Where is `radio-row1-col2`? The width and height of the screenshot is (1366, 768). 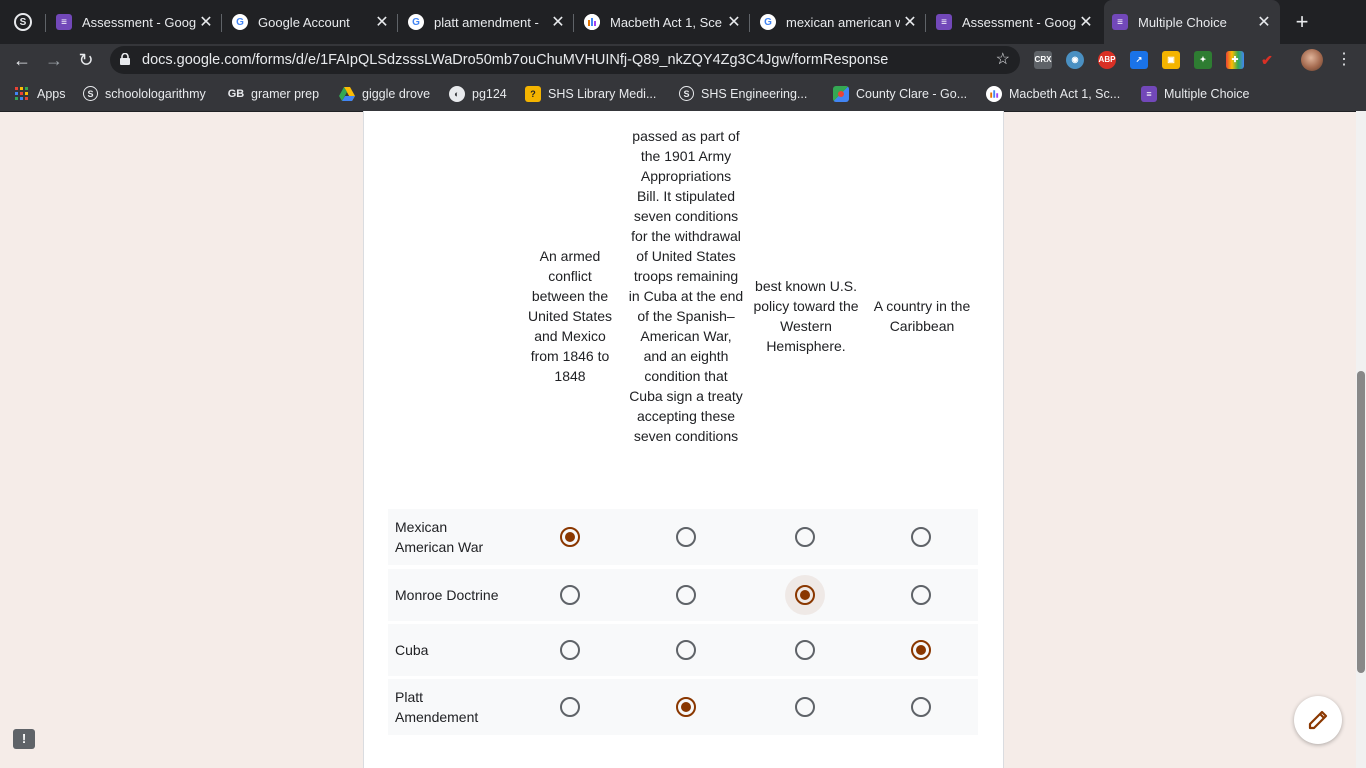 radio-row1-col2 is located at coordinates (686, 537).